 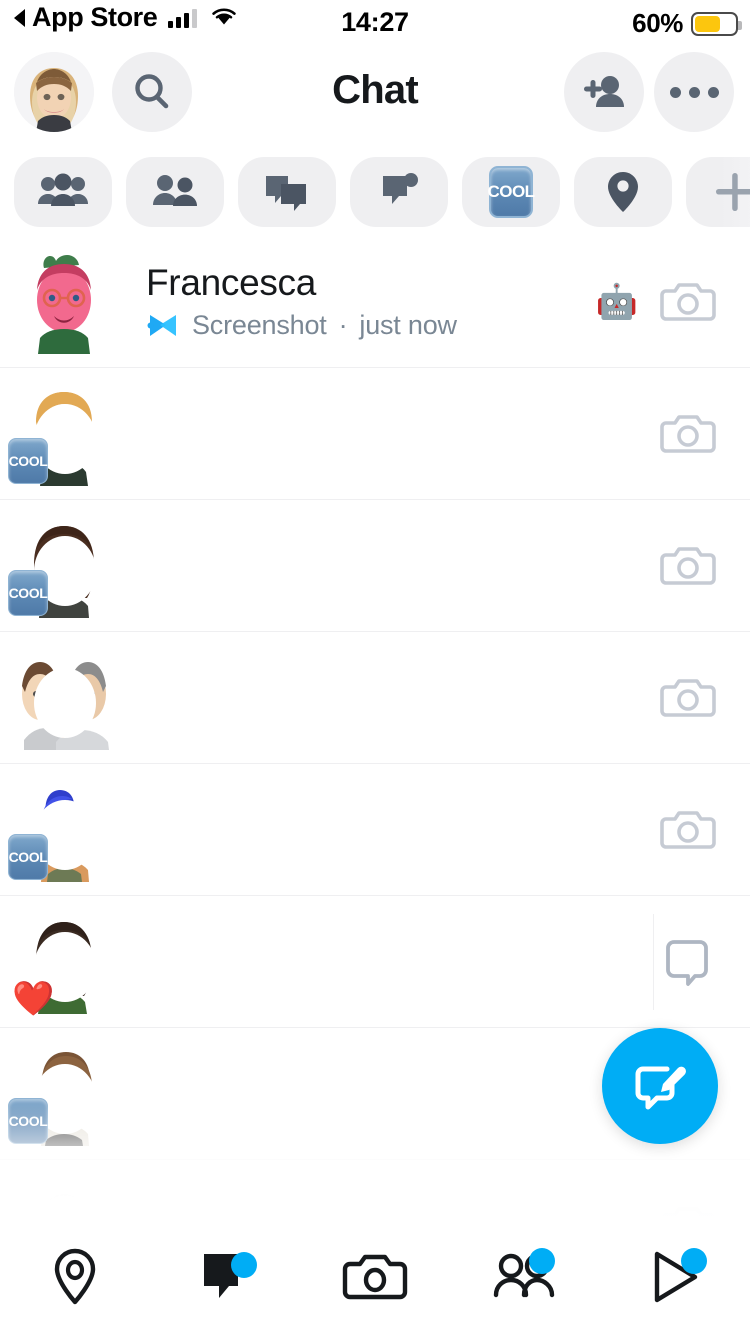 I want to click on chat-text: Francesca Screenshot · just now, so click(x=355, y=302).